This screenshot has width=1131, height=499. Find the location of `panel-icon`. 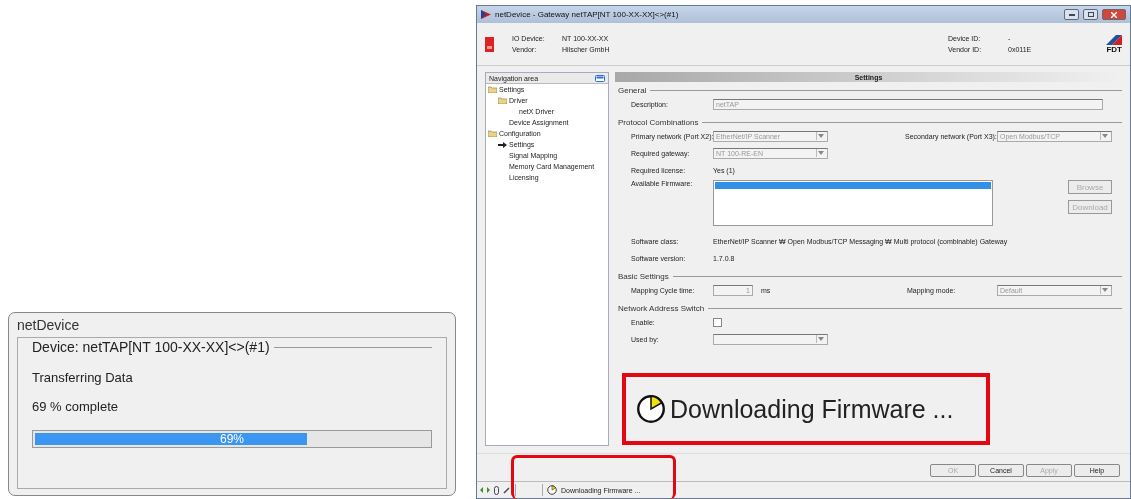

panel-icon is located at coordinates (600, 78).